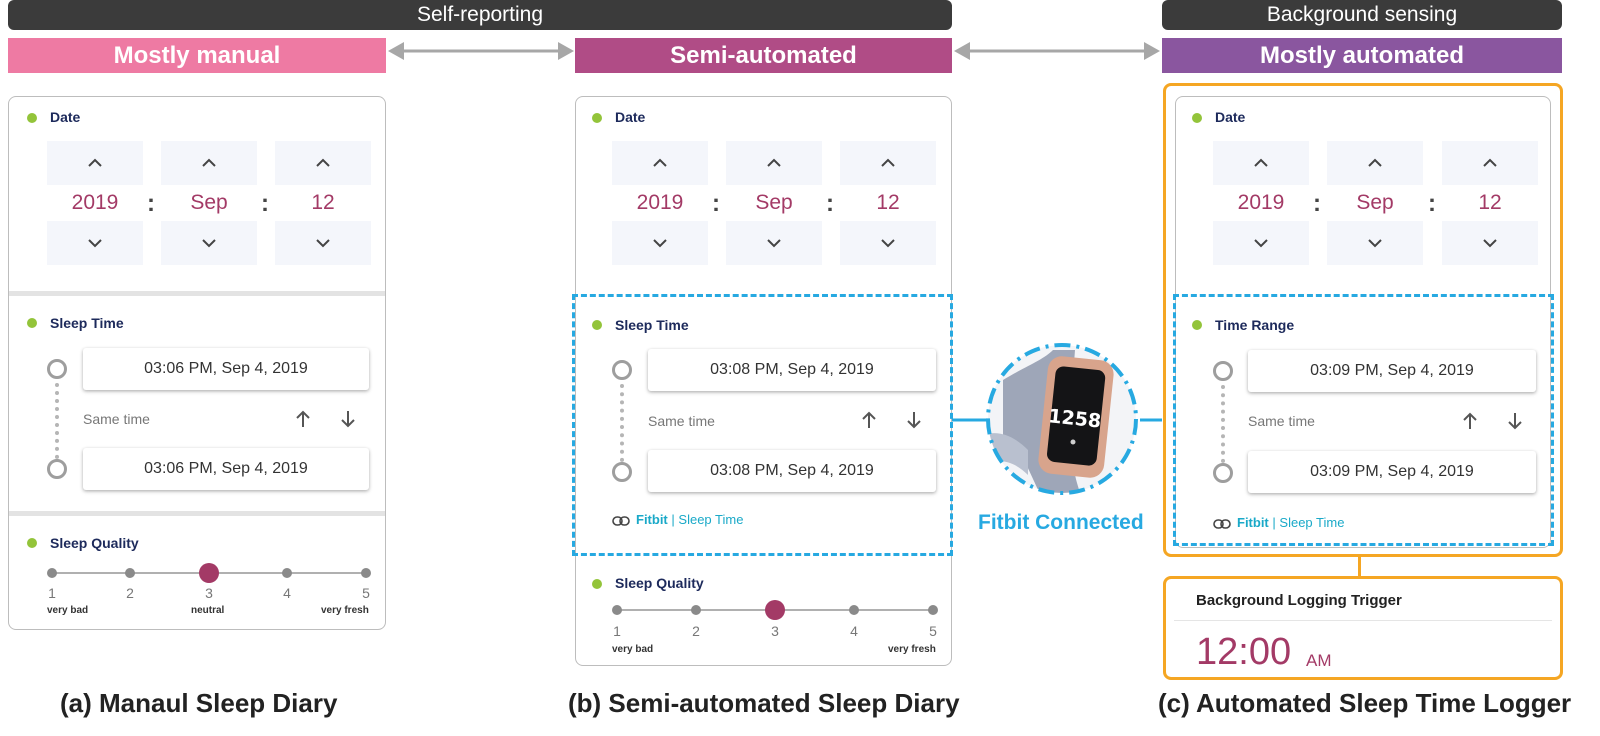 The height and width of the screenshot is (736, 1600). Describe the element at coordinates (116, 419) in the screenshot. I see `same-time-label: Same time` at that location.